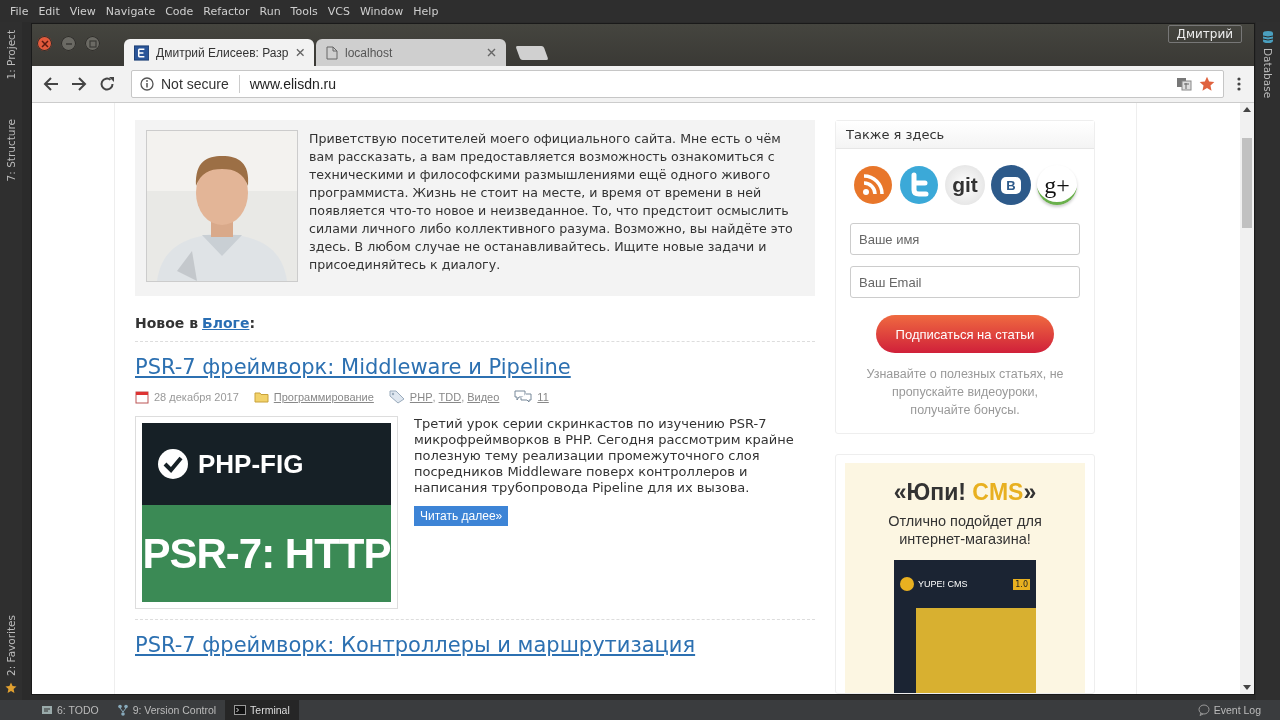 This screenshot has height=720, width=1280. Describe the element at coordinates (196, 397) in the screenshot. I see `post-date: 28 декабря 2017` at that location.